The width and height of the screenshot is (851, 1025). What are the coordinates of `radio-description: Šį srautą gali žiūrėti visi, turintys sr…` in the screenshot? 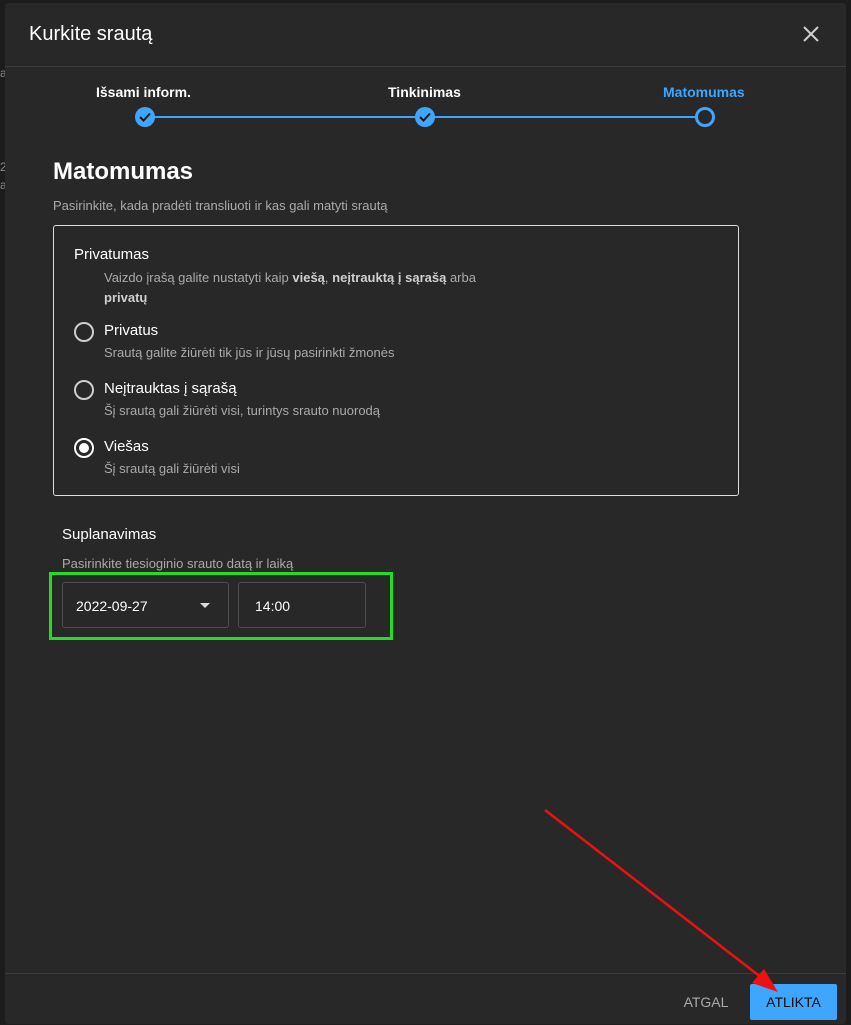 It's located at (242, 410).